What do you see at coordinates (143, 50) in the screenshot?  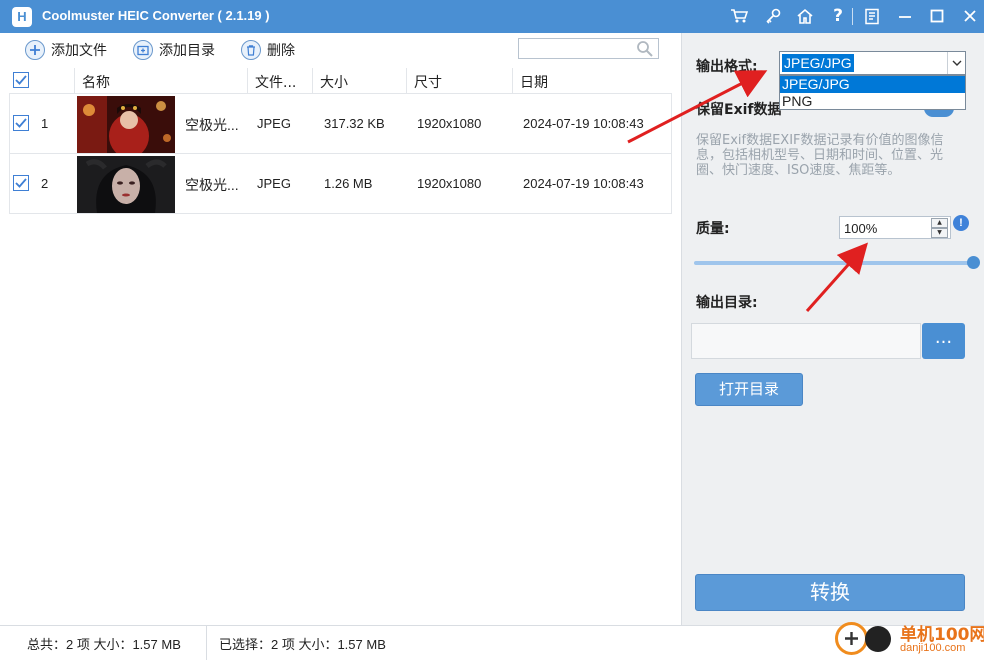 I see `add-folder-icon` at bounding box center [143, 50].